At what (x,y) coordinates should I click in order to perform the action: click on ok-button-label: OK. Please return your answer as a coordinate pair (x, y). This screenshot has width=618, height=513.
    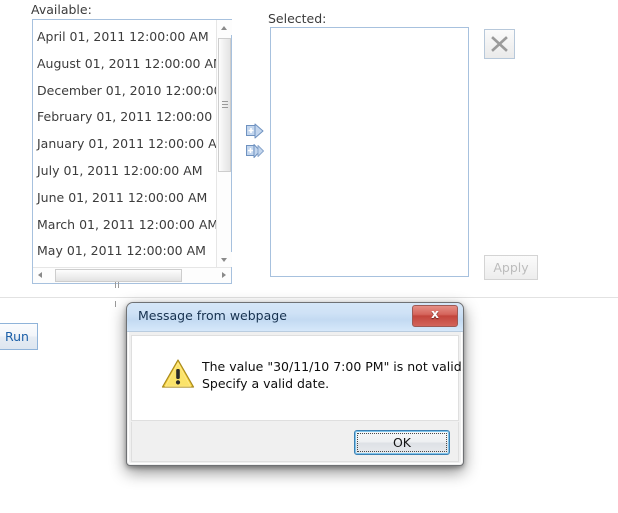
    Looking at the image, I should click on (402, 442).